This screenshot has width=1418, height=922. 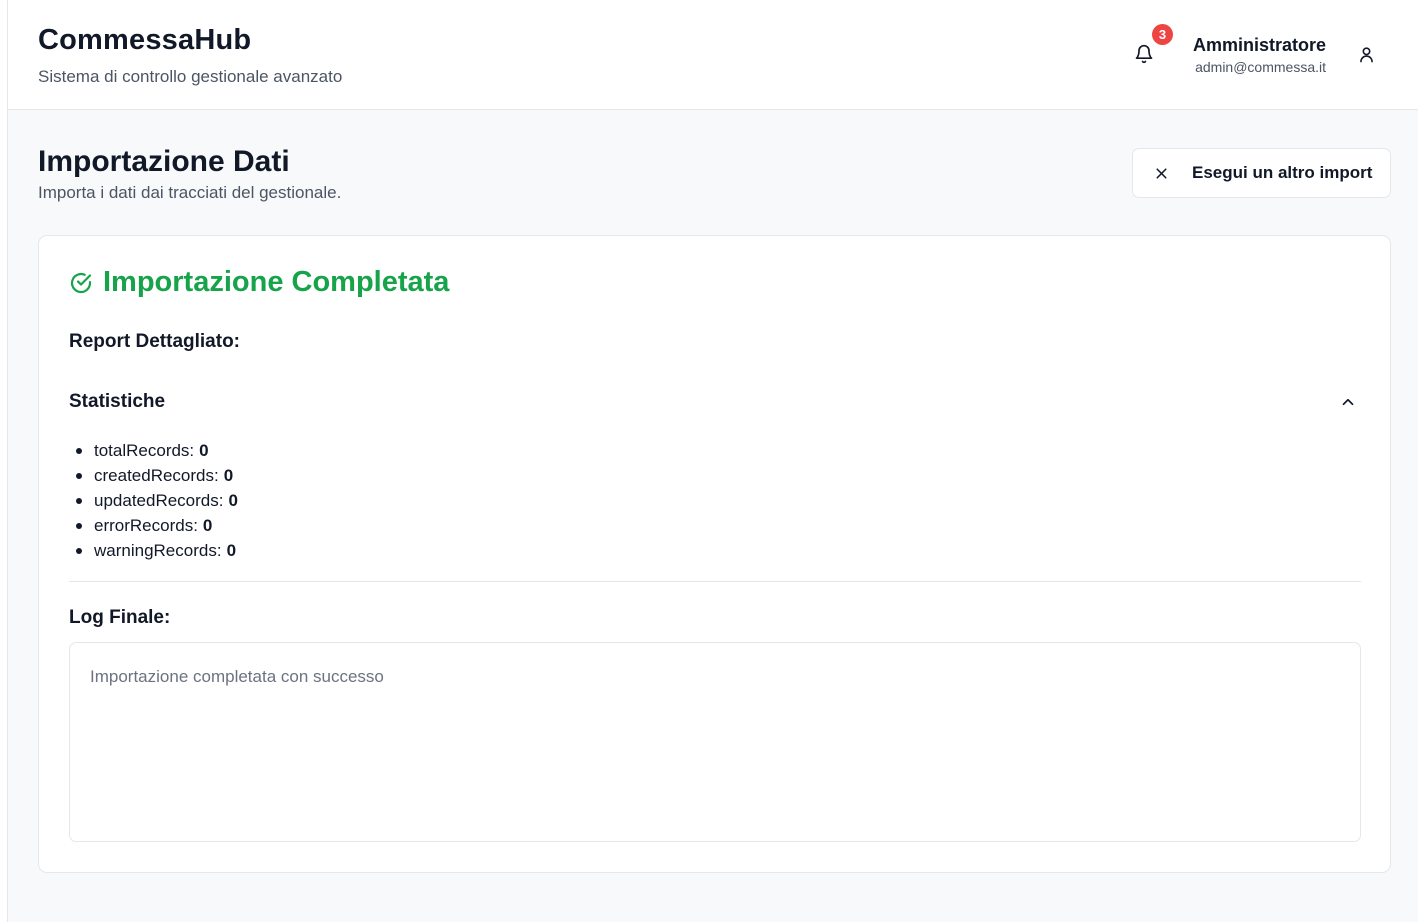 I want to click on list-item: warningRecords: 0, so click(x=153, y=550).